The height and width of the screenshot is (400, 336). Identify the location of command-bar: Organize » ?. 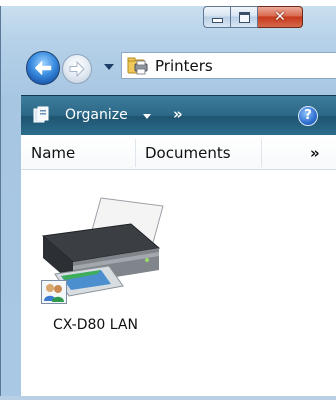
(178, 115).